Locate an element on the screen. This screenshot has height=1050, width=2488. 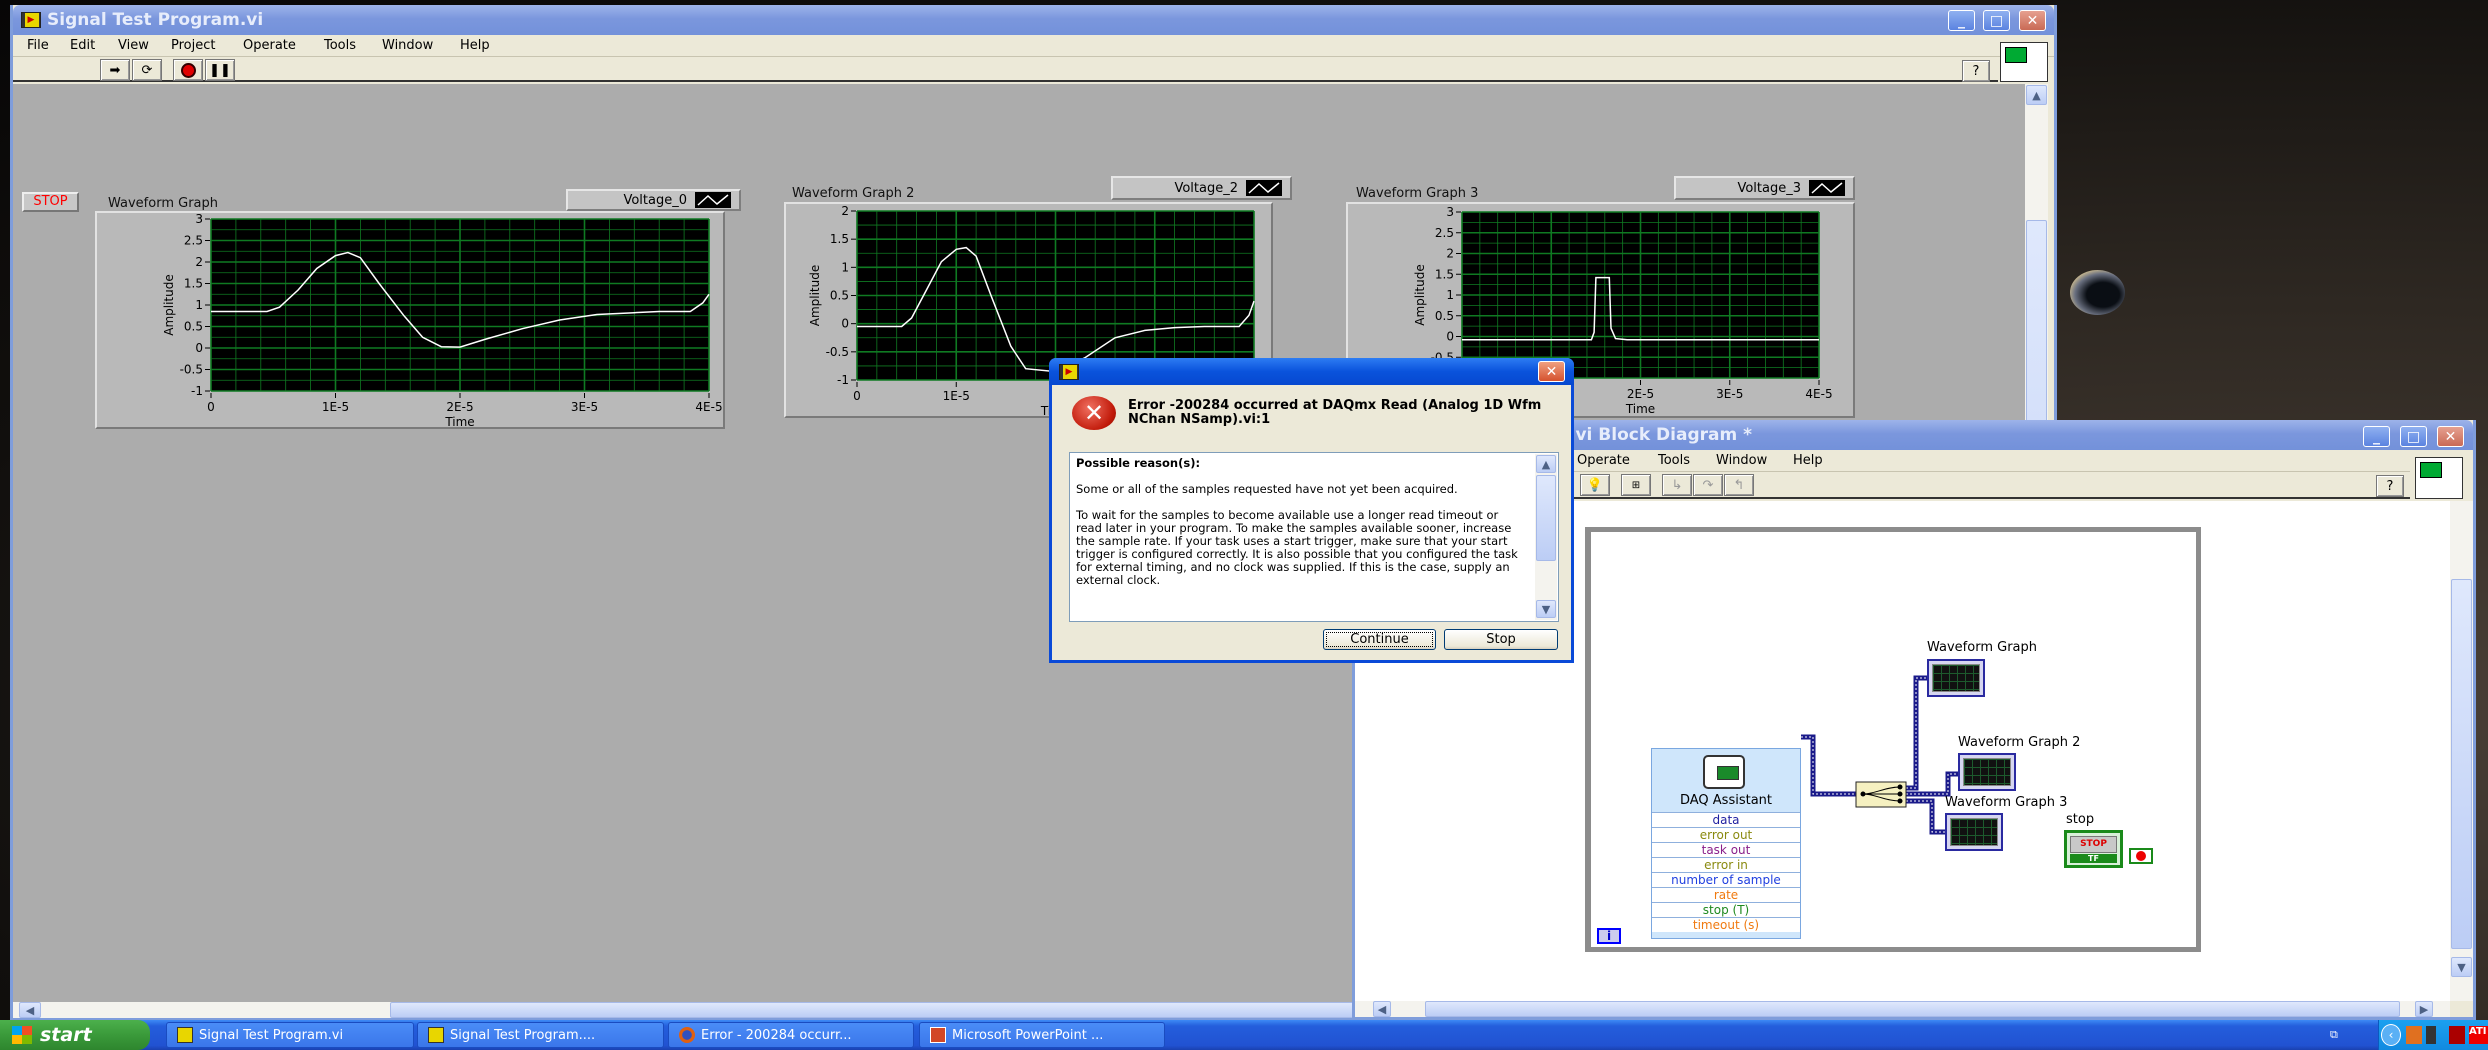
taskbar-item: Signal Test Program.vi is located at coordinates (290, 1035).